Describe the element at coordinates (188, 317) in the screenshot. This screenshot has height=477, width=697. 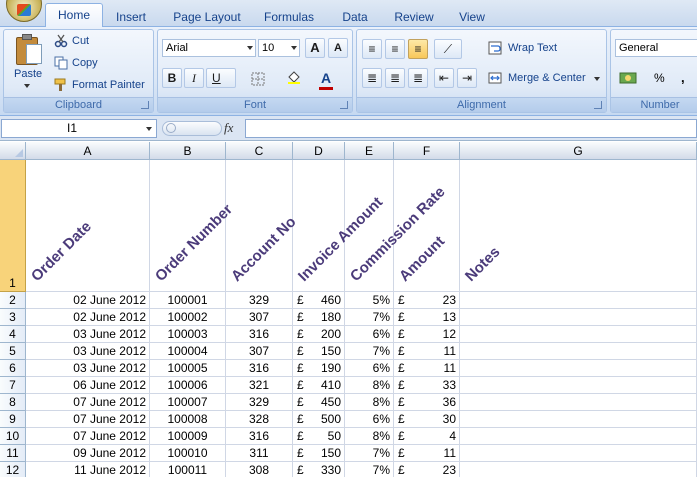
I see `order-number-cell: 100002` at that location.